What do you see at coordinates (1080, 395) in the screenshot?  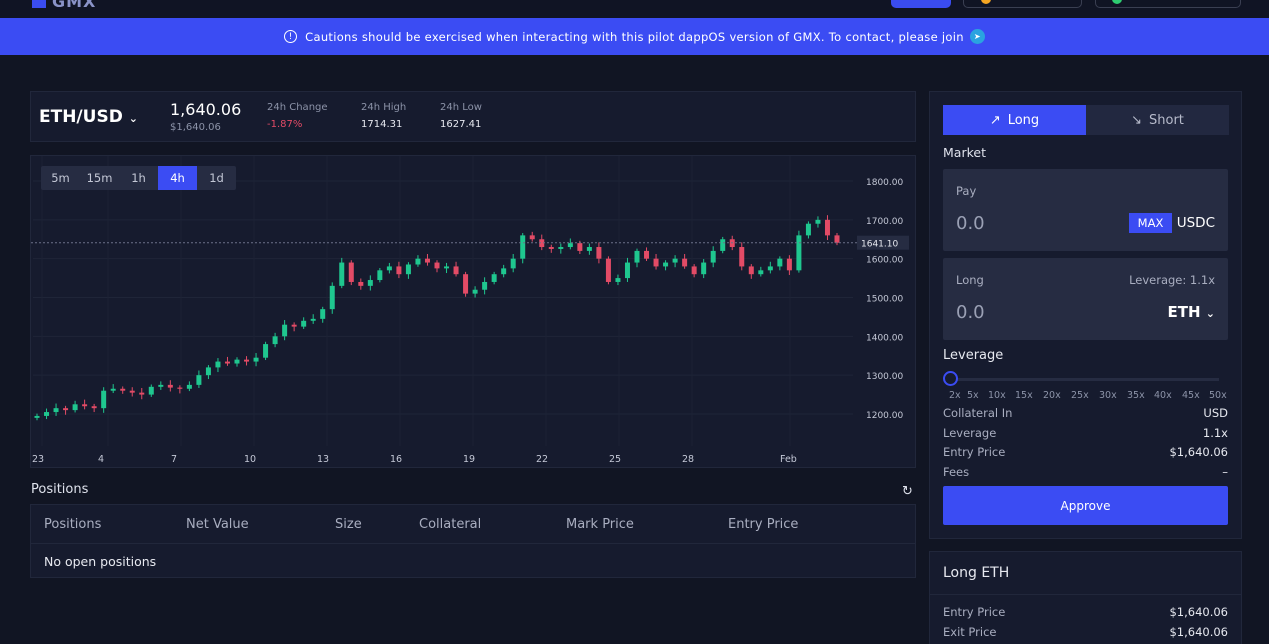 I see `leverage-mark: 25x` at bounding box center [1080, 395].